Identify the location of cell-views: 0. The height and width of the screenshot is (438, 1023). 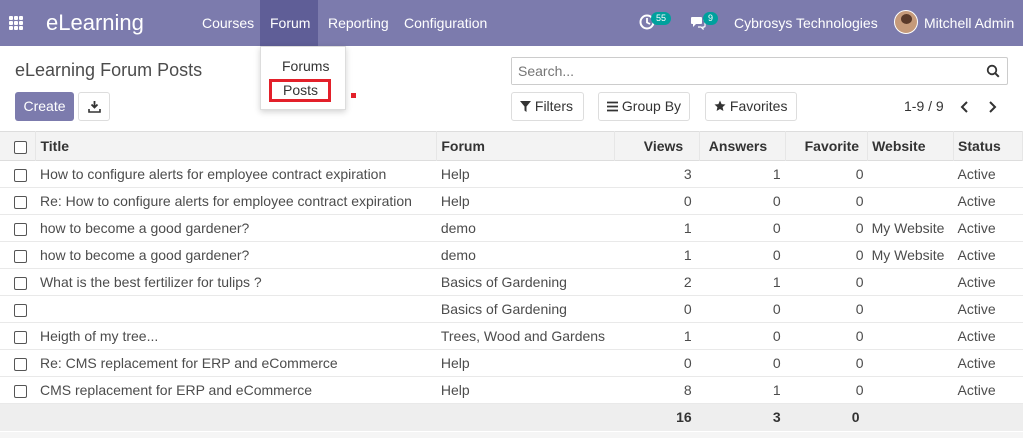
(687, 363).